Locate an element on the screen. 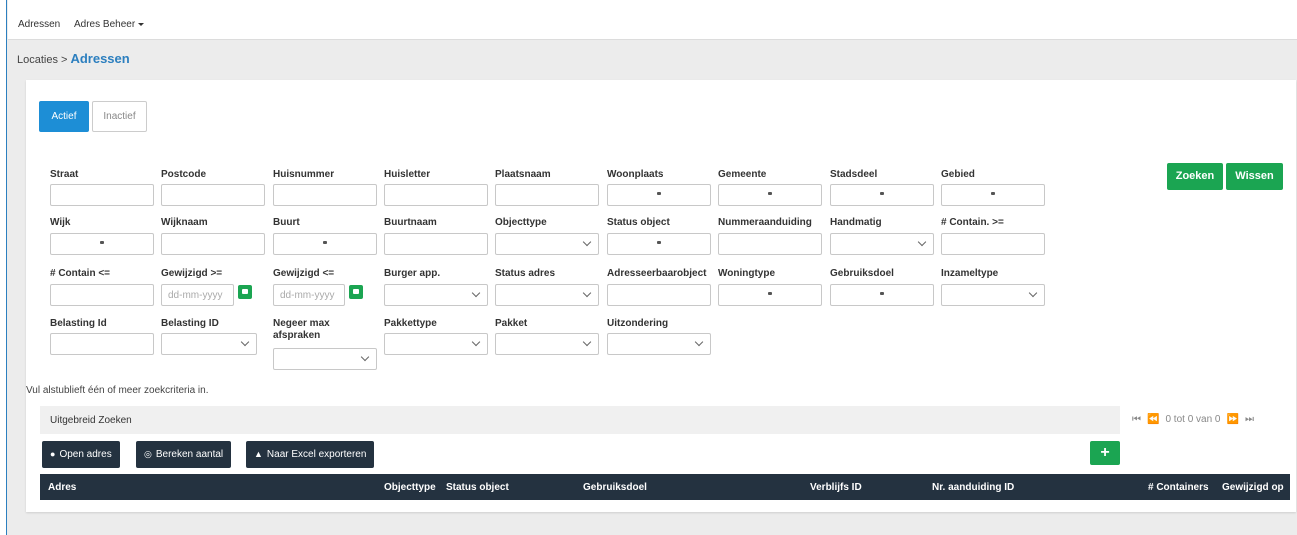 Image resolution: width=1297 pixels, height=535 pixels. huisletter-input is located at coordinates (436, 195).